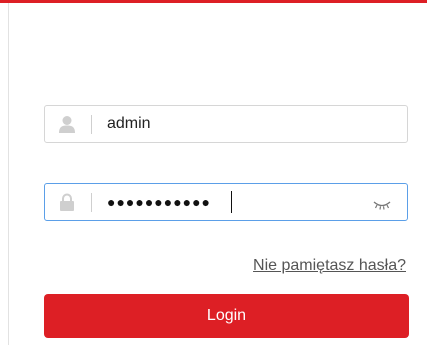 This screenshot has width=427, height=345. I want to click on top-accent-bar, so click(213, 1).